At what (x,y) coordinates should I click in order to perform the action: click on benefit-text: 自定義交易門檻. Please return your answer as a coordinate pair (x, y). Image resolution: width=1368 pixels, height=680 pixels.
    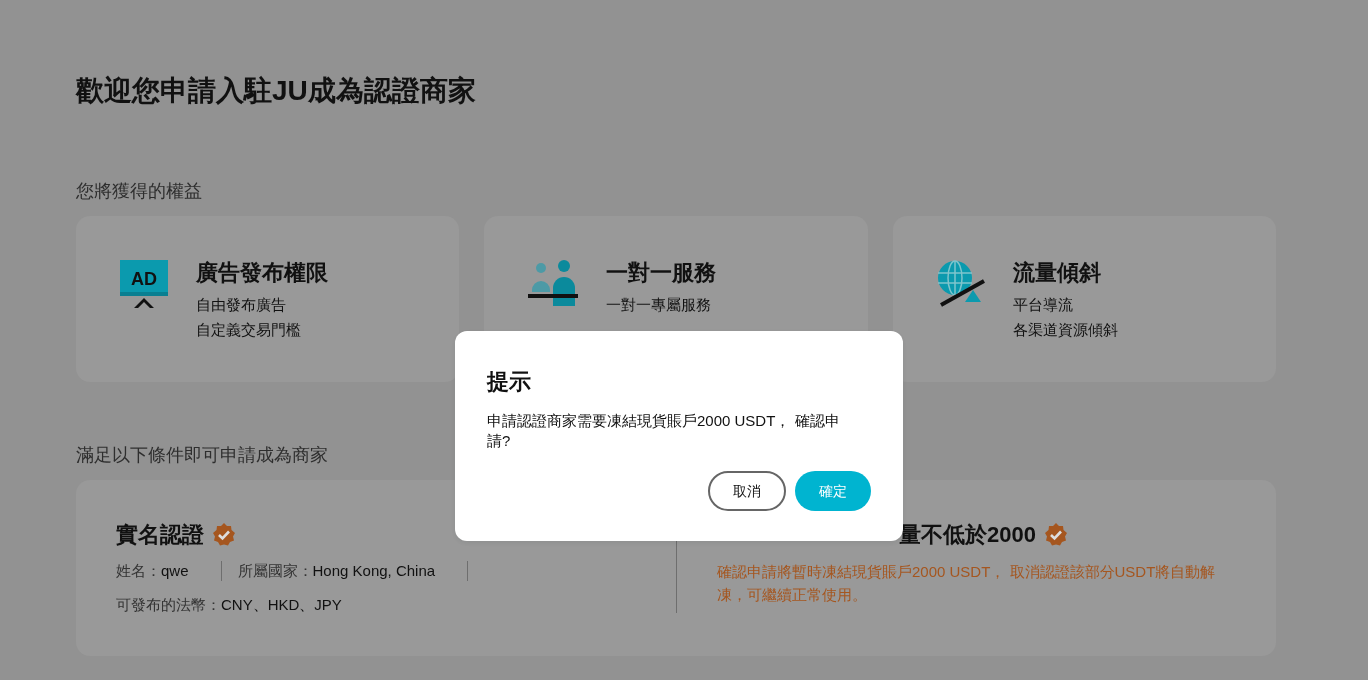
    Looking at the image, I should click on (249, 330).